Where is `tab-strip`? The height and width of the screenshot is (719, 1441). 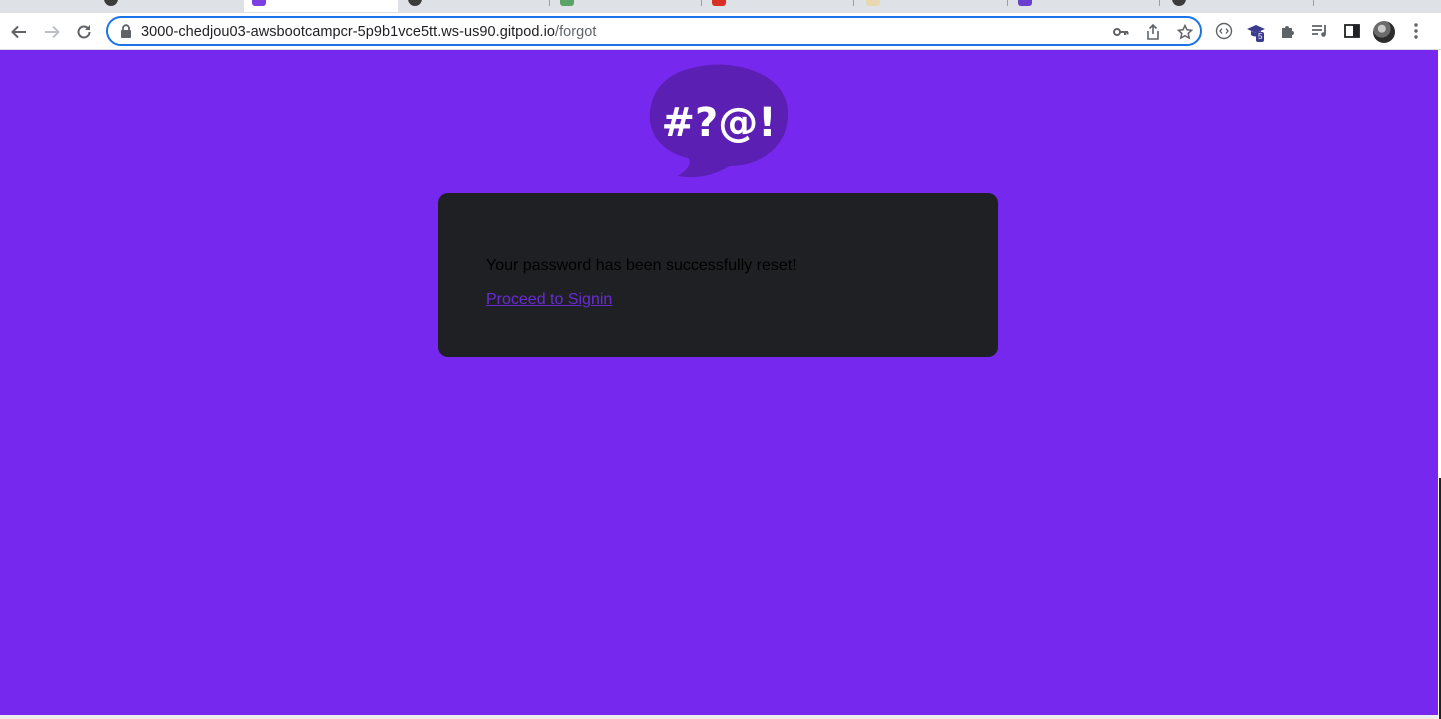
tab-strip is located at coordinates (720, 6).